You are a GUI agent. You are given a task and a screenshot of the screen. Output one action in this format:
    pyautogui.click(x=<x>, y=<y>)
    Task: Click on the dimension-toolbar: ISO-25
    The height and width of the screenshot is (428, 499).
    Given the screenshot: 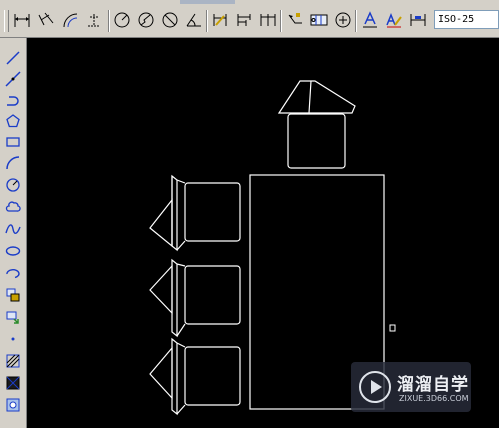 What is the action you would take?
    pyautogui.click(x=249, y=19)
    